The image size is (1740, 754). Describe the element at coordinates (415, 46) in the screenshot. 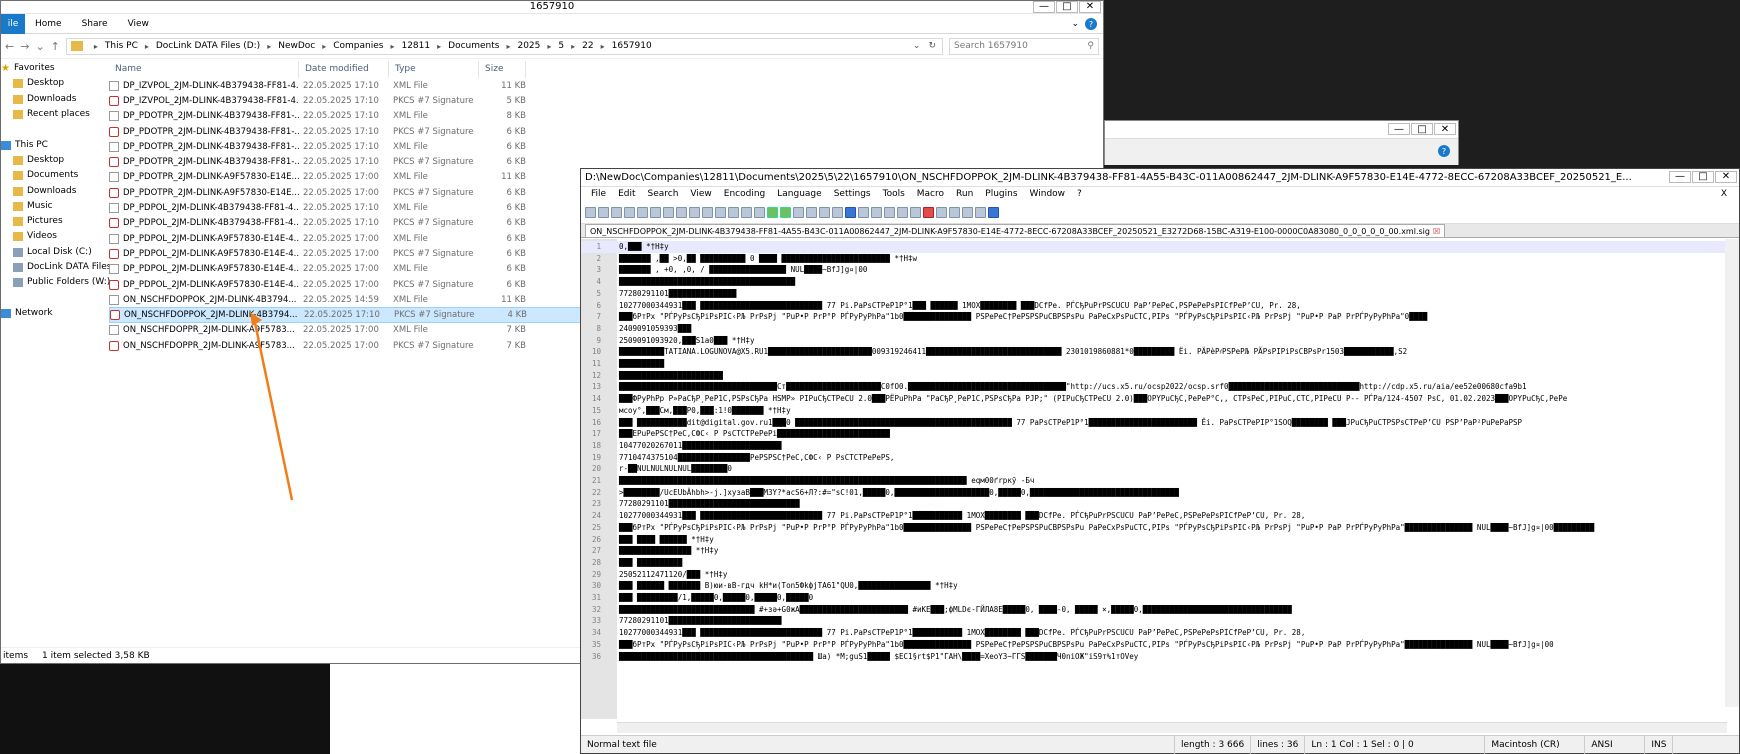

I see `breadcrumb-12811: 12811` at that location.